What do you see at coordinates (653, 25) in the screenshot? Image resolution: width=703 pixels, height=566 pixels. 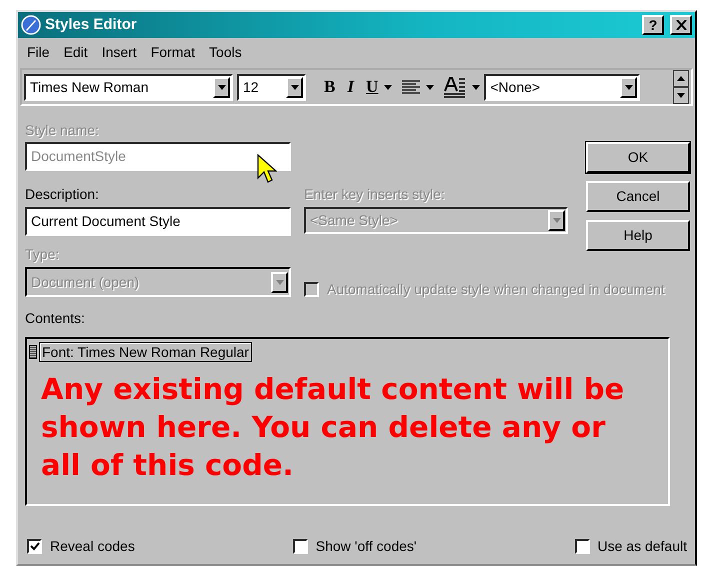 I see `help-button: ?` at bounding box center [653, 25].